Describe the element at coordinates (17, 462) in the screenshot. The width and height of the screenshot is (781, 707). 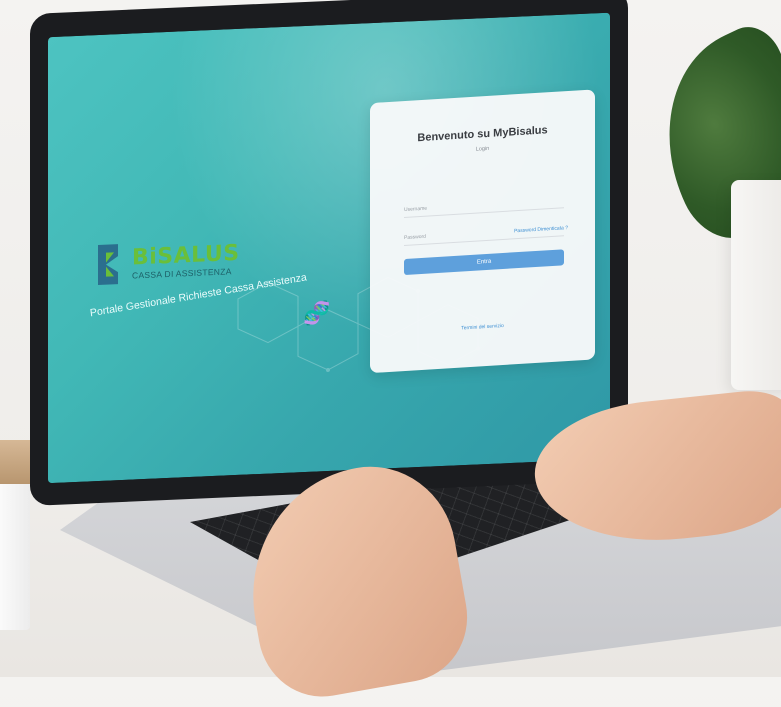
I see `jar-lid` at that location.